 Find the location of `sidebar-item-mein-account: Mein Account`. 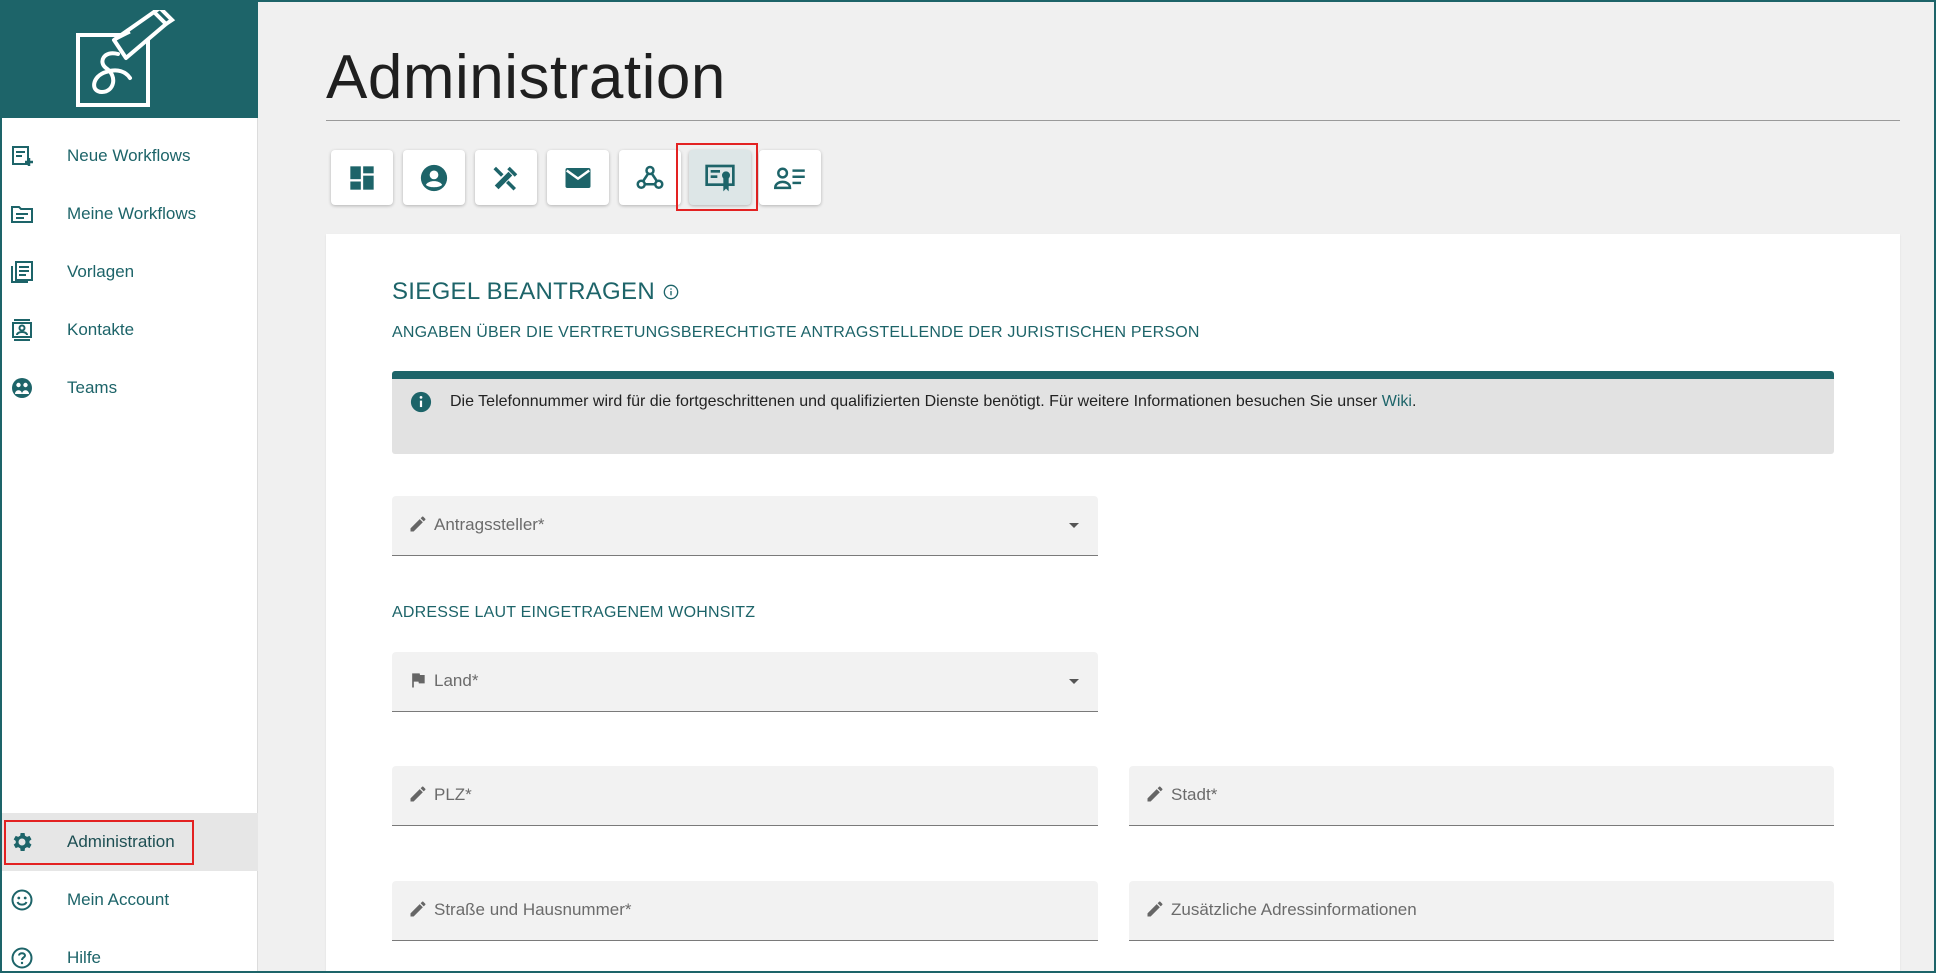

sidebar-item-mein-account: Mein Account is located at coordinates (130, 900).